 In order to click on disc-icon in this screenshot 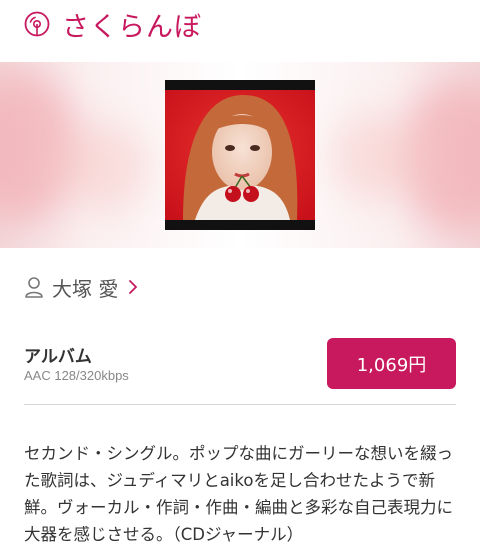, I will do `click(37, 24)`.